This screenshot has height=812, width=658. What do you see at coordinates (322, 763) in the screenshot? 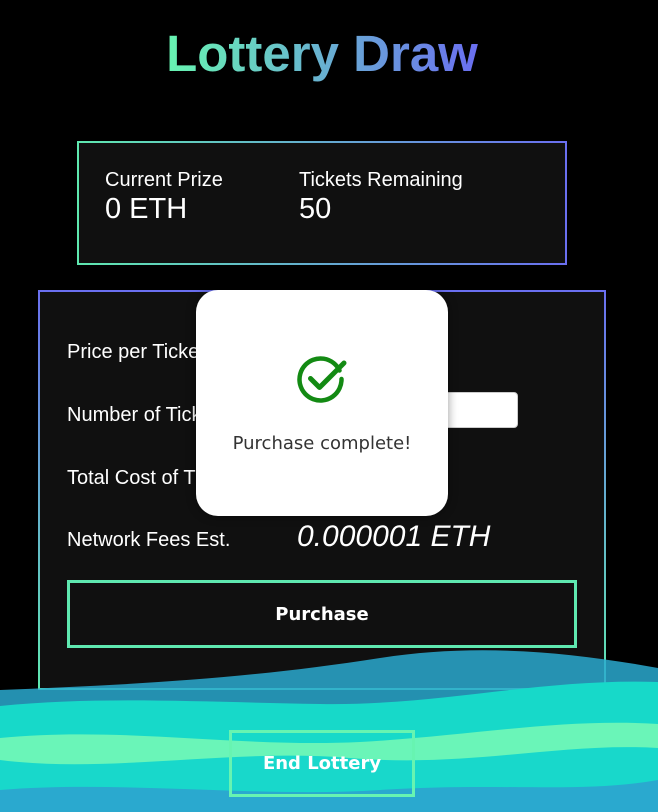
I see `end-lottery-button: End Lottery` at bounding box center [322, 763].